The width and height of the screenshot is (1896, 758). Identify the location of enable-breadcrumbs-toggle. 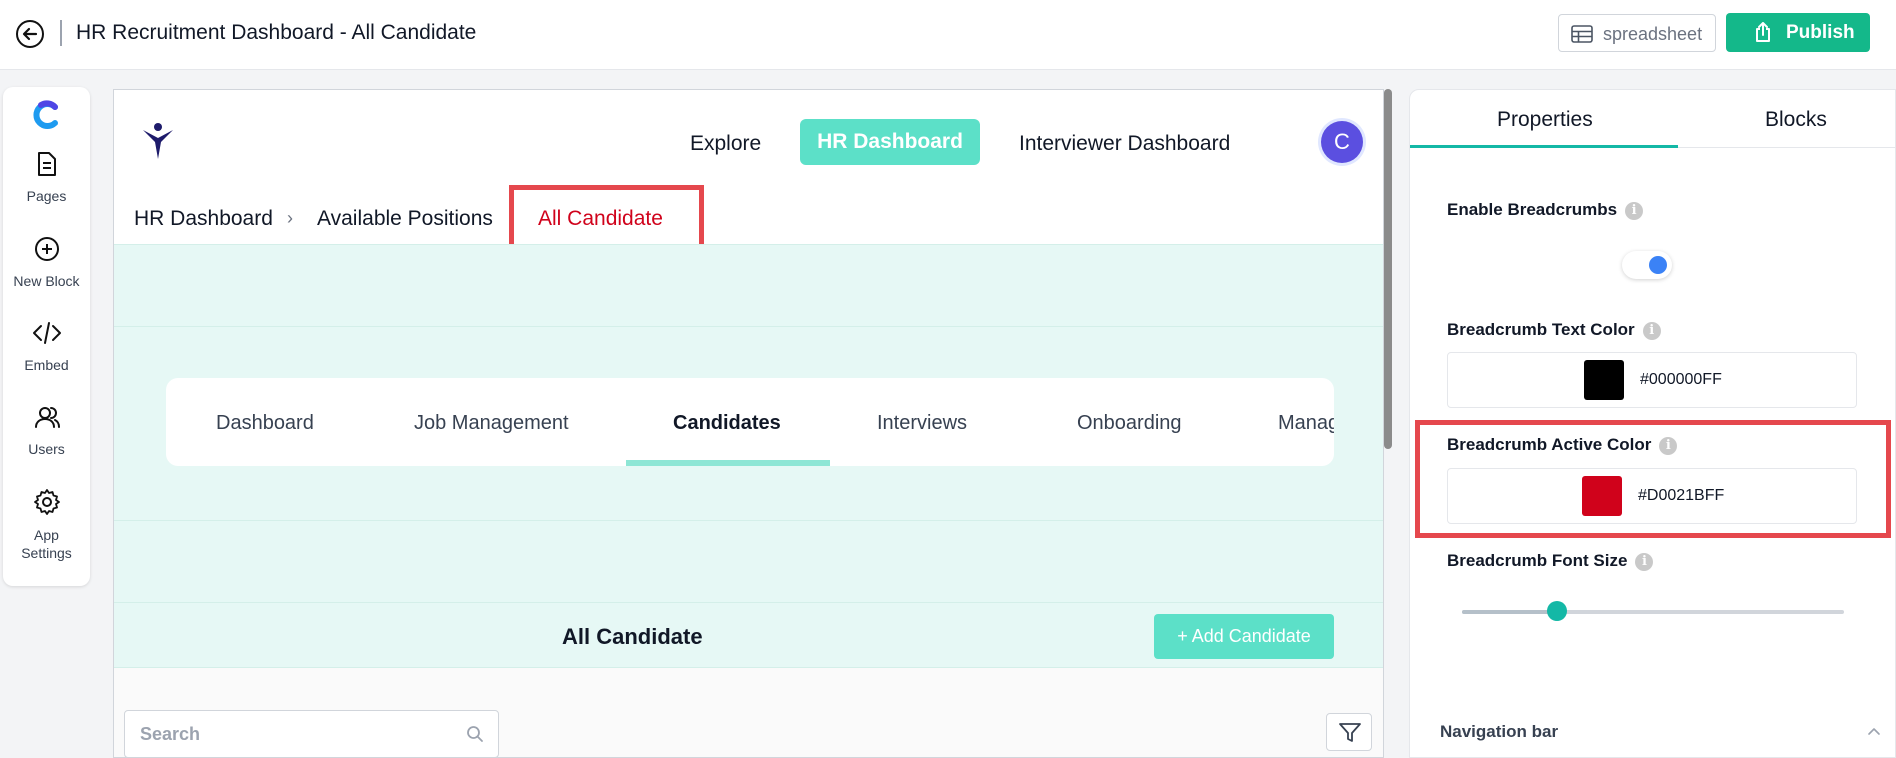
(1647, 265).